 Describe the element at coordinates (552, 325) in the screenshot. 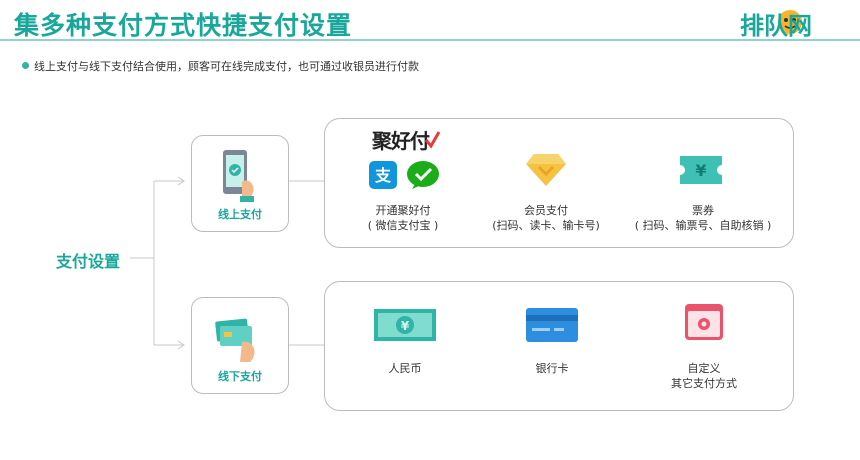

I see `bank-card-icon` at that location.